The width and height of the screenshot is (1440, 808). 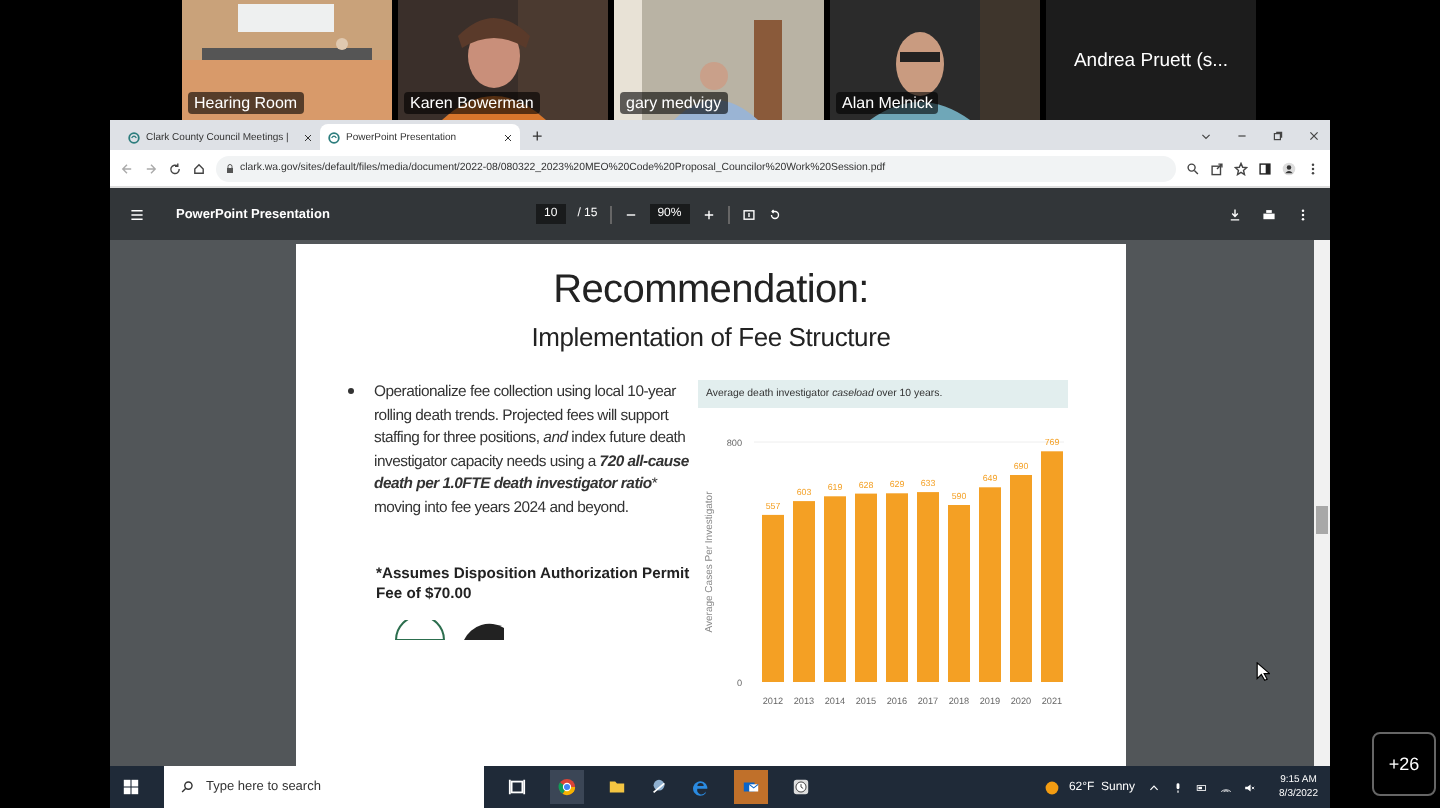 What do you see at coordinates (711, 337) in the screenshot?
I see `slide-subtitle: Implementation of Fee Structure` at bounding box center [711, 337].